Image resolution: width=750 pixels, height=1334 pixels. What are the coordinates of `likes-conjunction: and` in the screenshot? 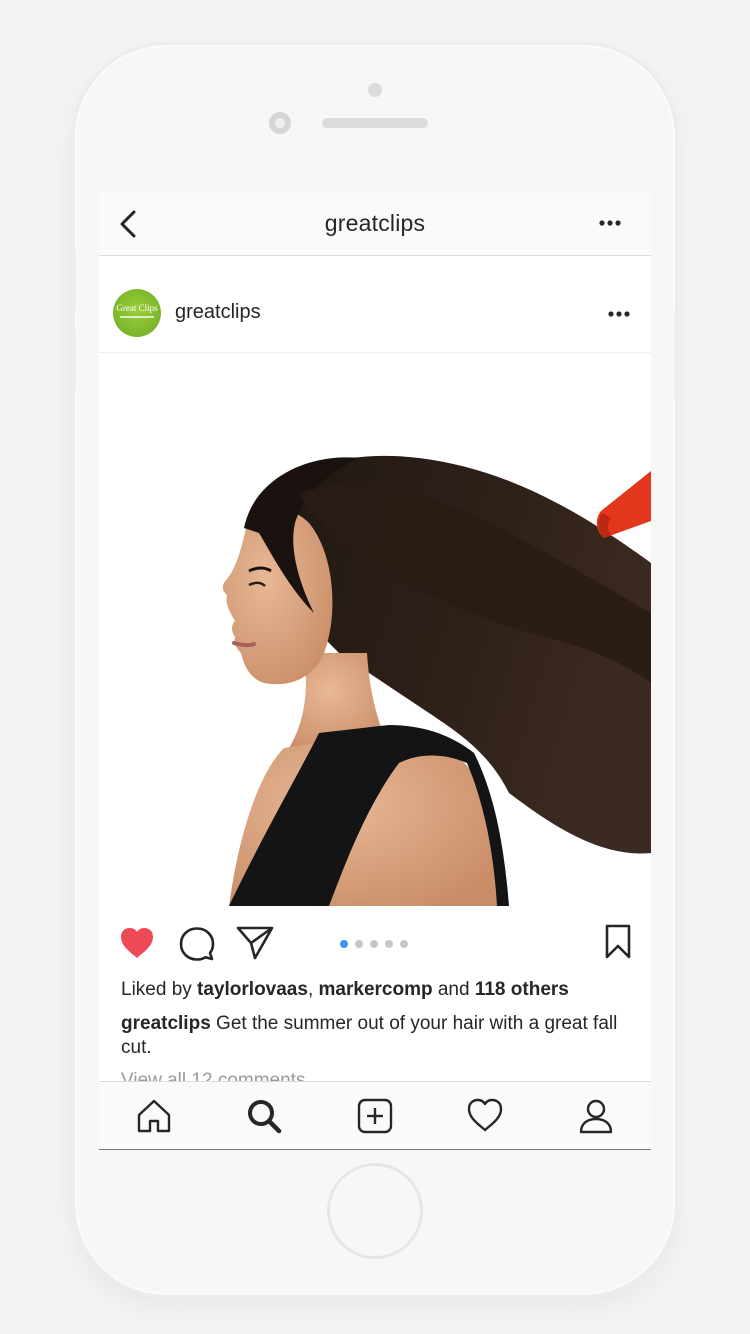 It's located at (453, 989).